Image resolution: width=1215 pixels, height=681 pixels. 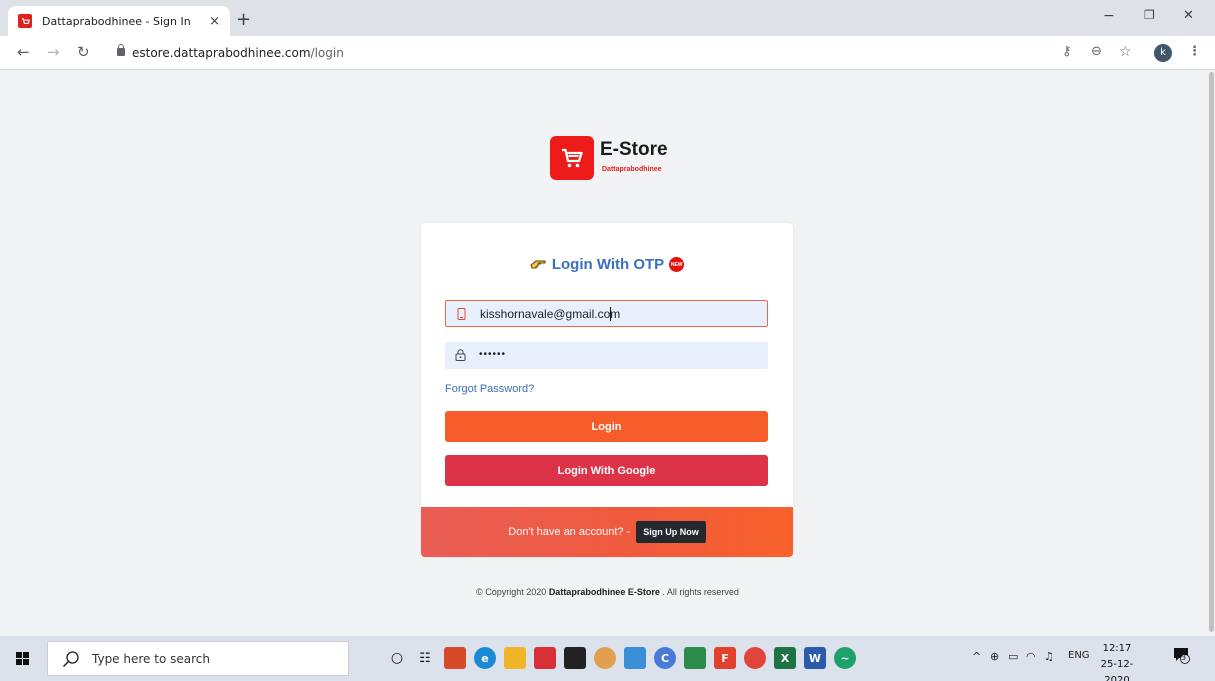 What do you see at coordinates (25, 21) in the screenshot?
I see `cart-favicon-icon` at bounding box center [25, 21].